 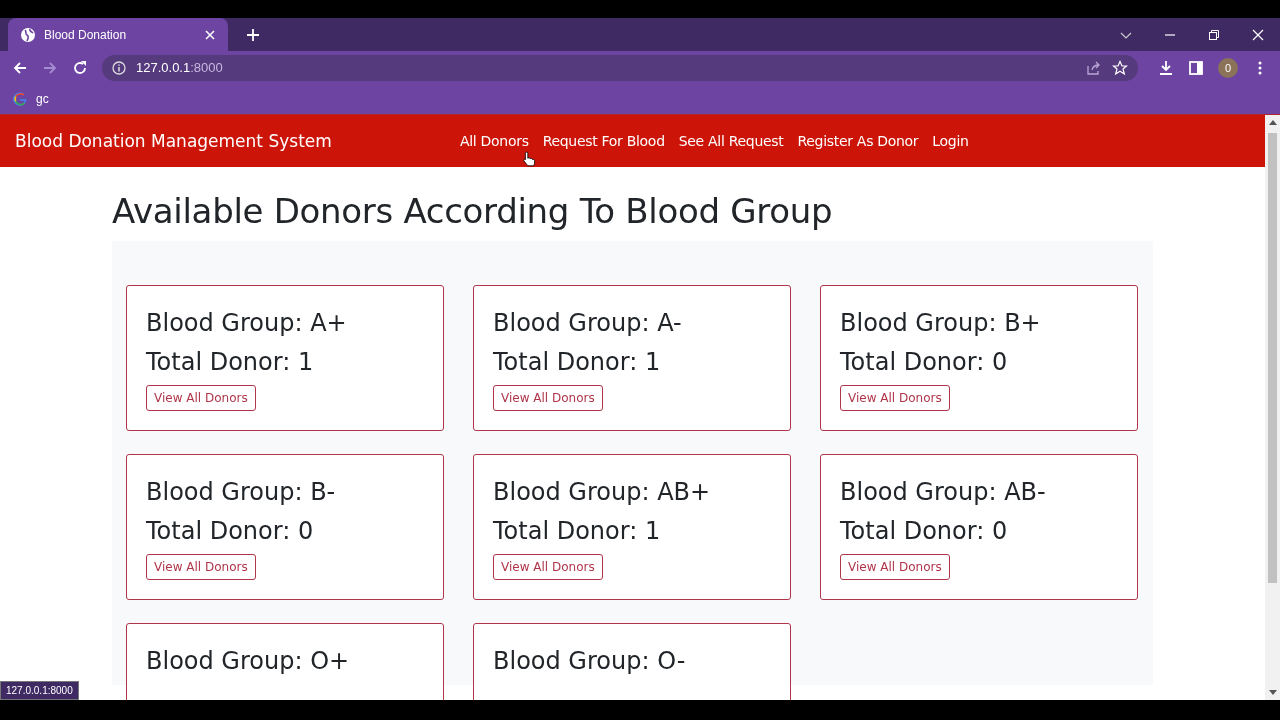 What do you see at coordinates (940, 323) in the screenshot?
I see `blood-group-label: Blood Group: B+` at bounding box center [940, 323].